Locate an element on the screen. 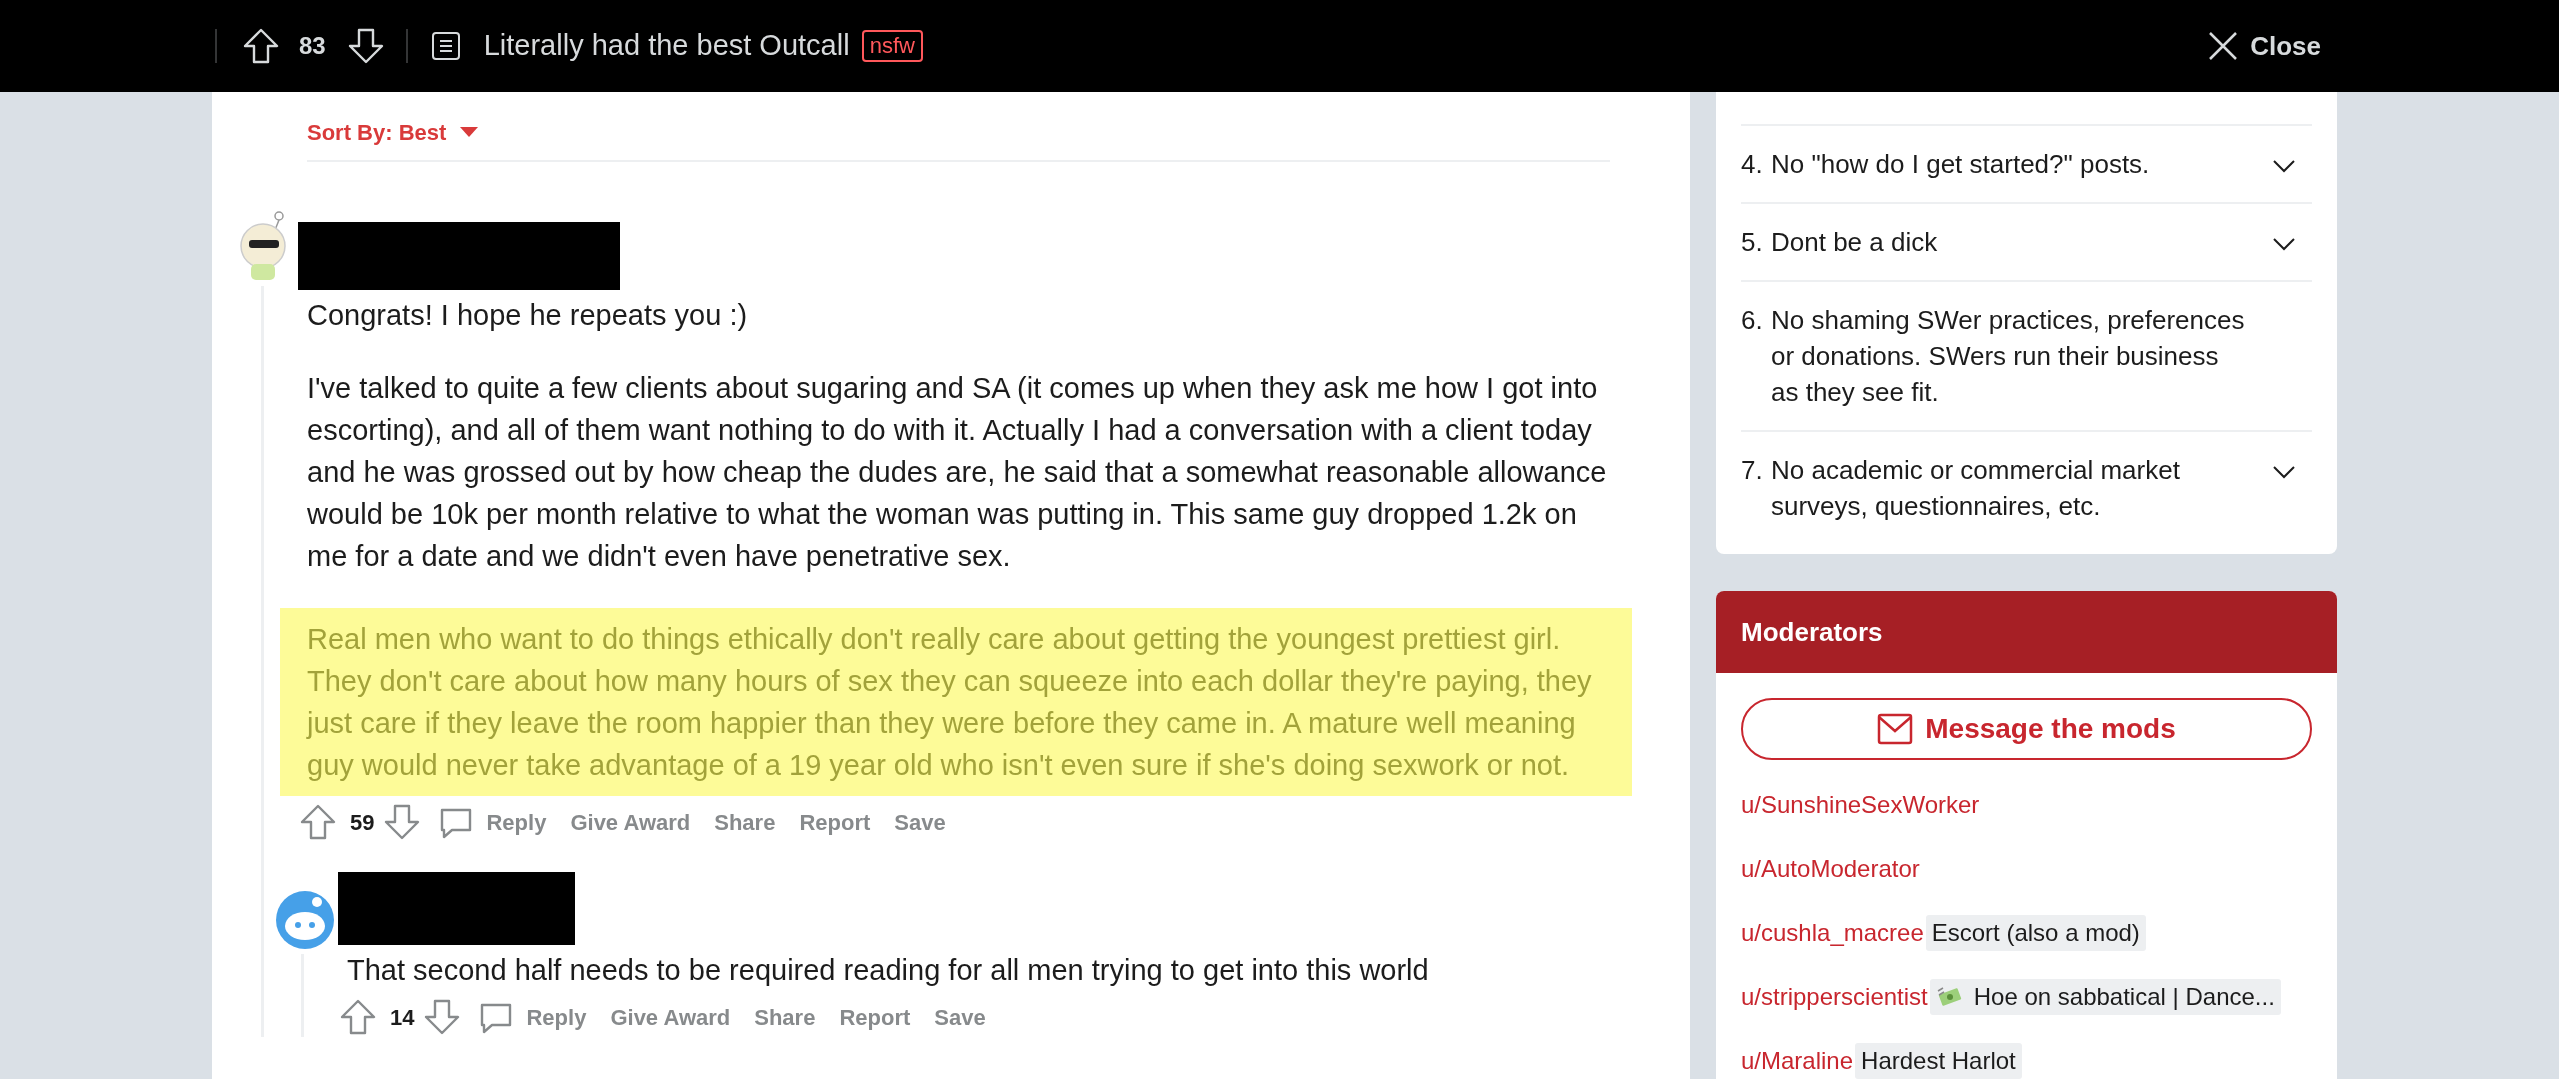  rule-number: 4. is located at coordinates (1752, 164).